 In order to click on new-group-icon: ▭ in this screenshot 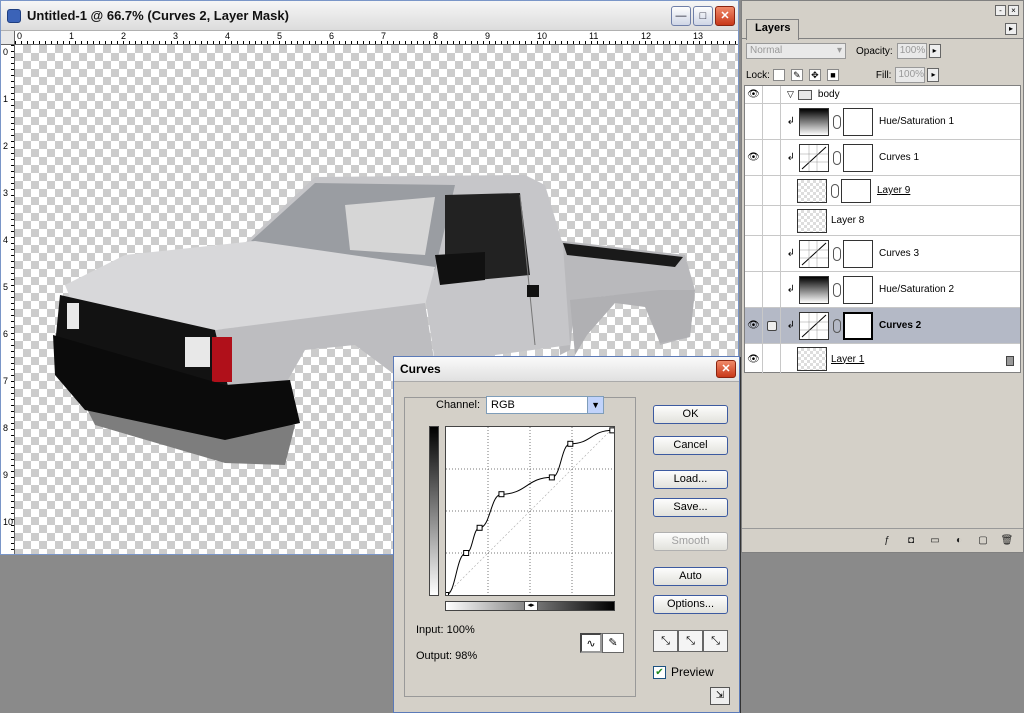, I will do `click(935, 541)`.